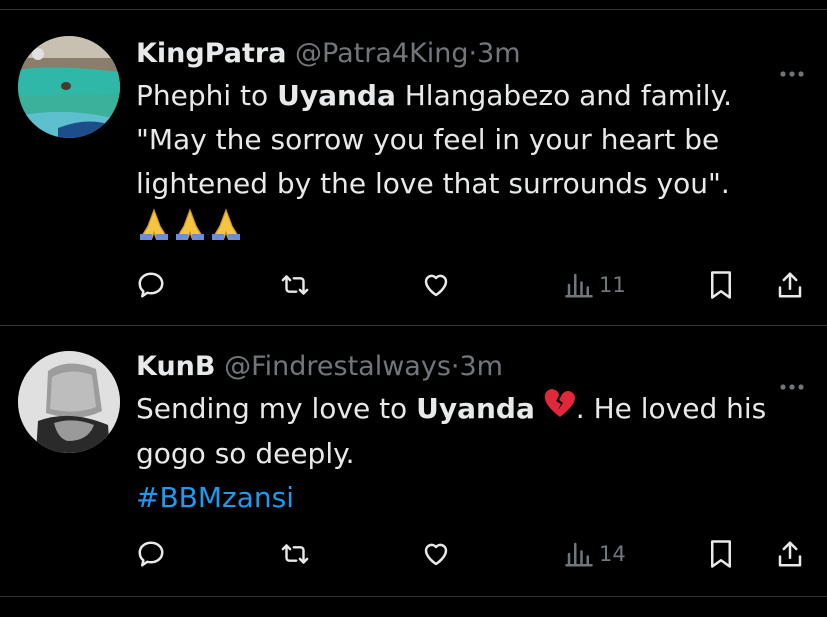 The width and height of the screenshot is (827, 617). Describe the element at coordinates (471, 228) in the screenshot. I see `folded-hands-emoji-row` at that location.